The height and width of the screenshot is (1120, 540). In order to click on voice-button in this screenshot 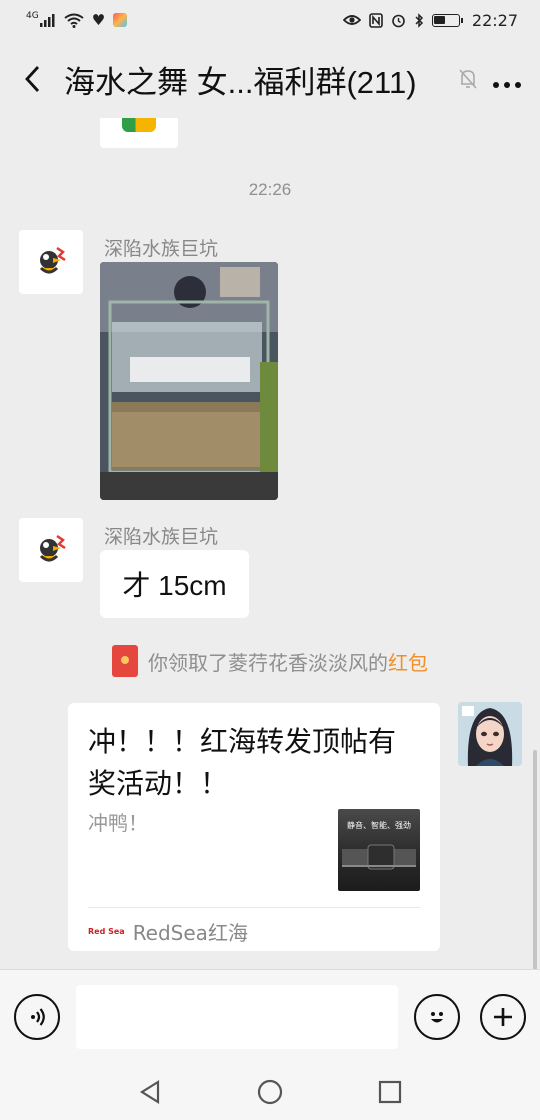, I will do `click(37, 1016)`.